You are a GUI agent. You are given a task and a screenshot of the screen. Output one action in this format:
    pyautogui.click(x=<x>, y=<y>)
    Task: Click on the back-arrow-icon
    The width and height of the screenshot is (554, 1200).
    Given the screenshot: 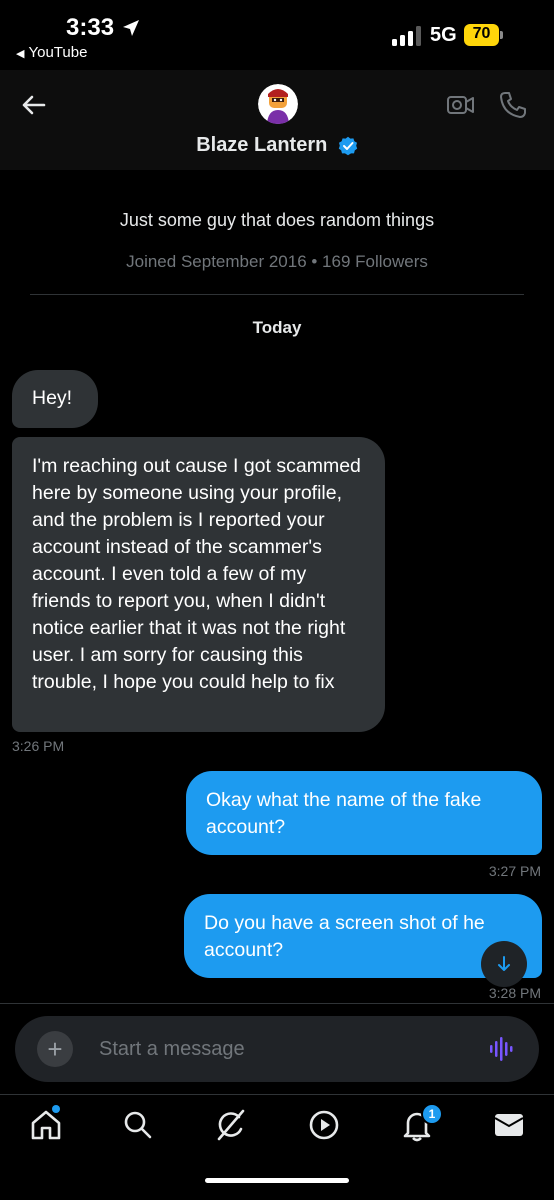 What is the action you would take?
    pyautogui.click(x=33, y=105)
    